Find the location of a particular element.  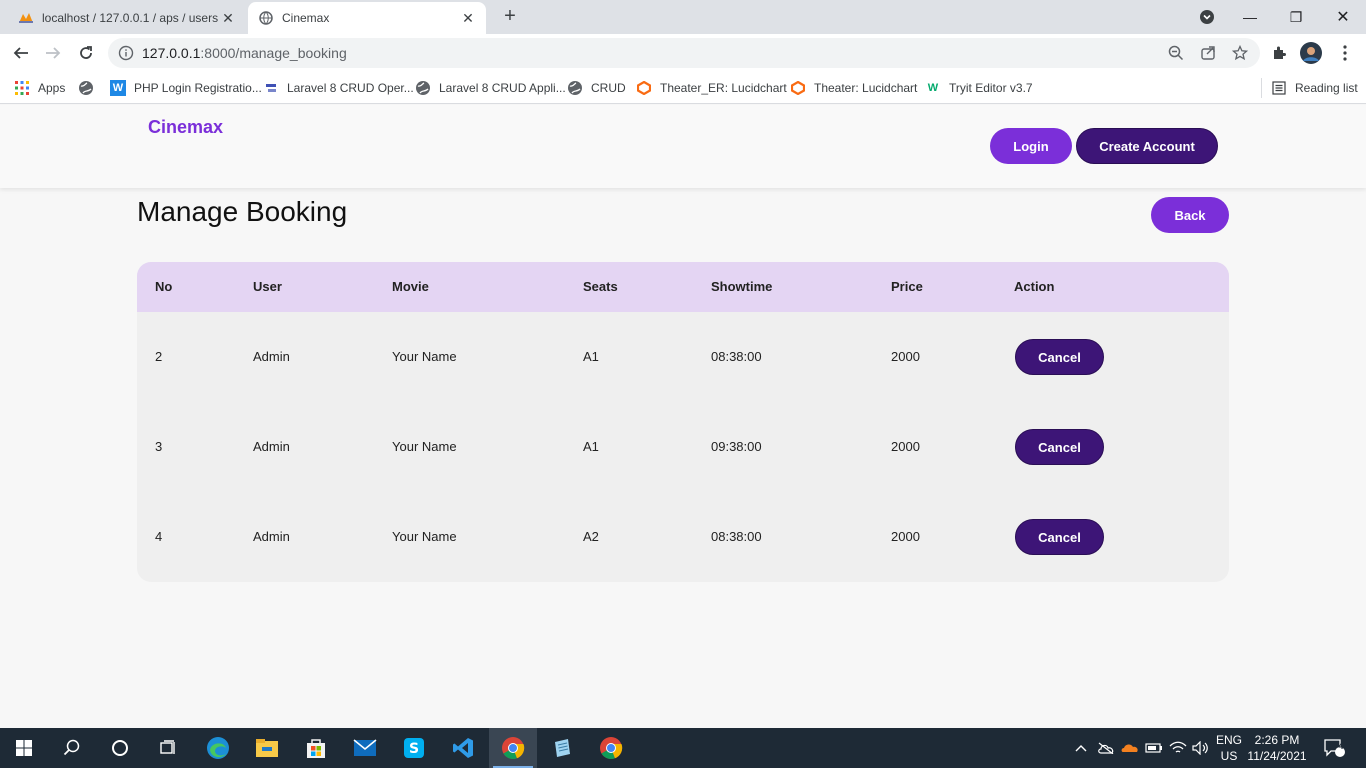

tab-phpmyadmin: localhost / 127.0.0.1 / aps / users | ✕ is located at coordinates (127, 18).